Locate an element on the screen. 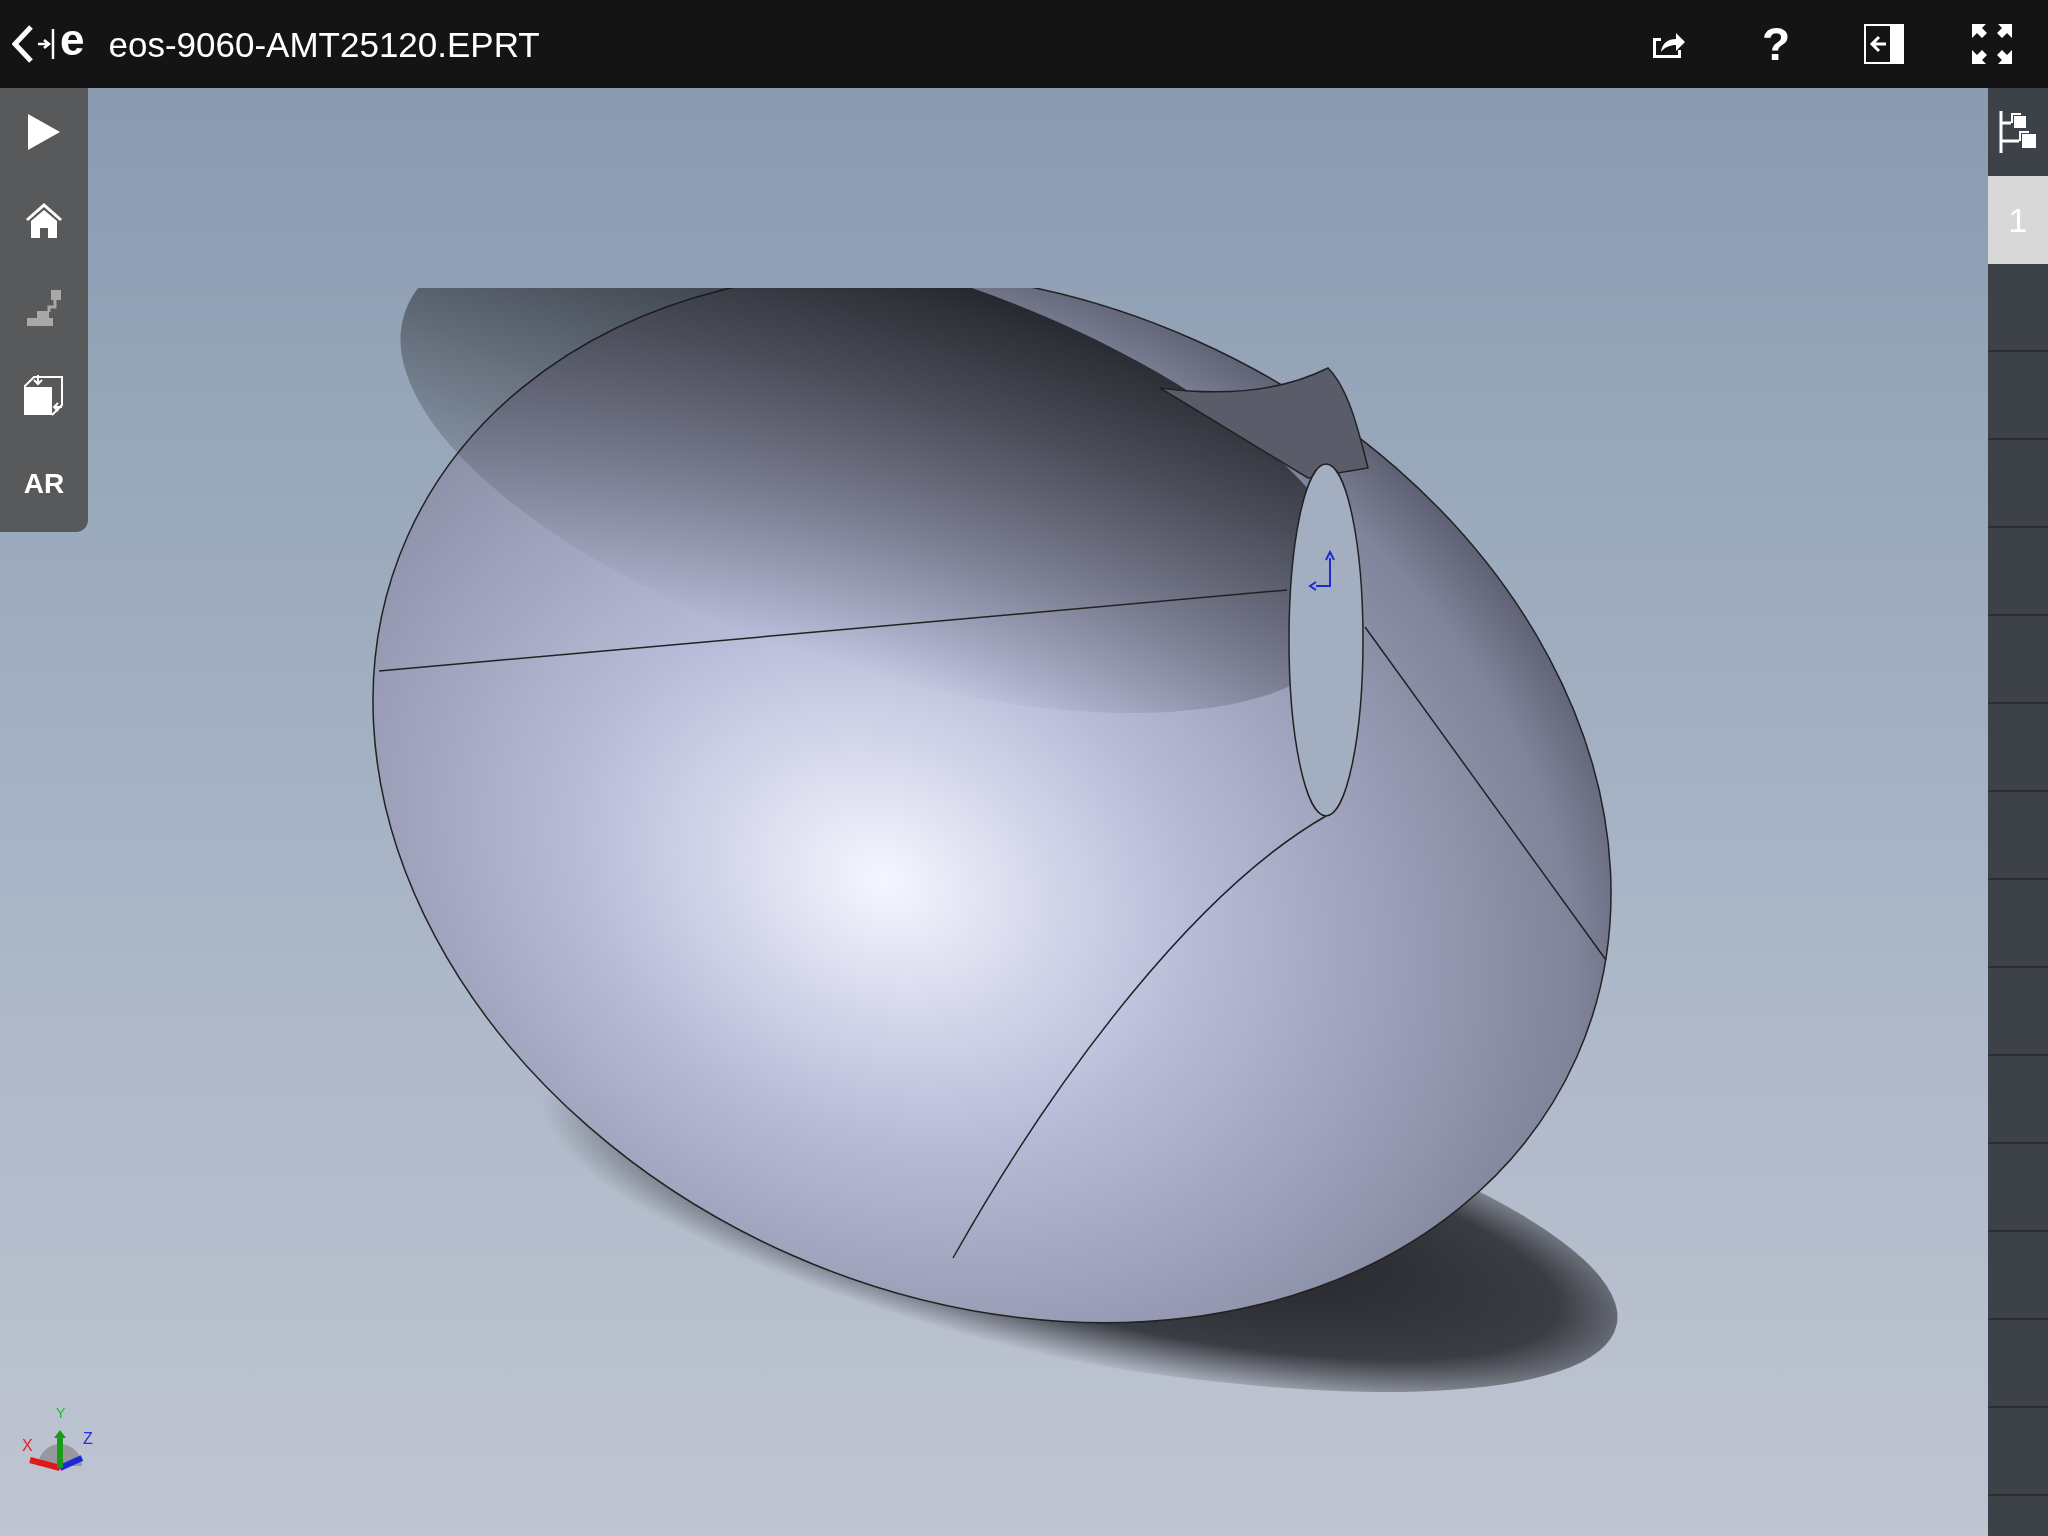 This screenshot has height=1536, width=2048. tree-icon is located at coordinates (2018, 132).